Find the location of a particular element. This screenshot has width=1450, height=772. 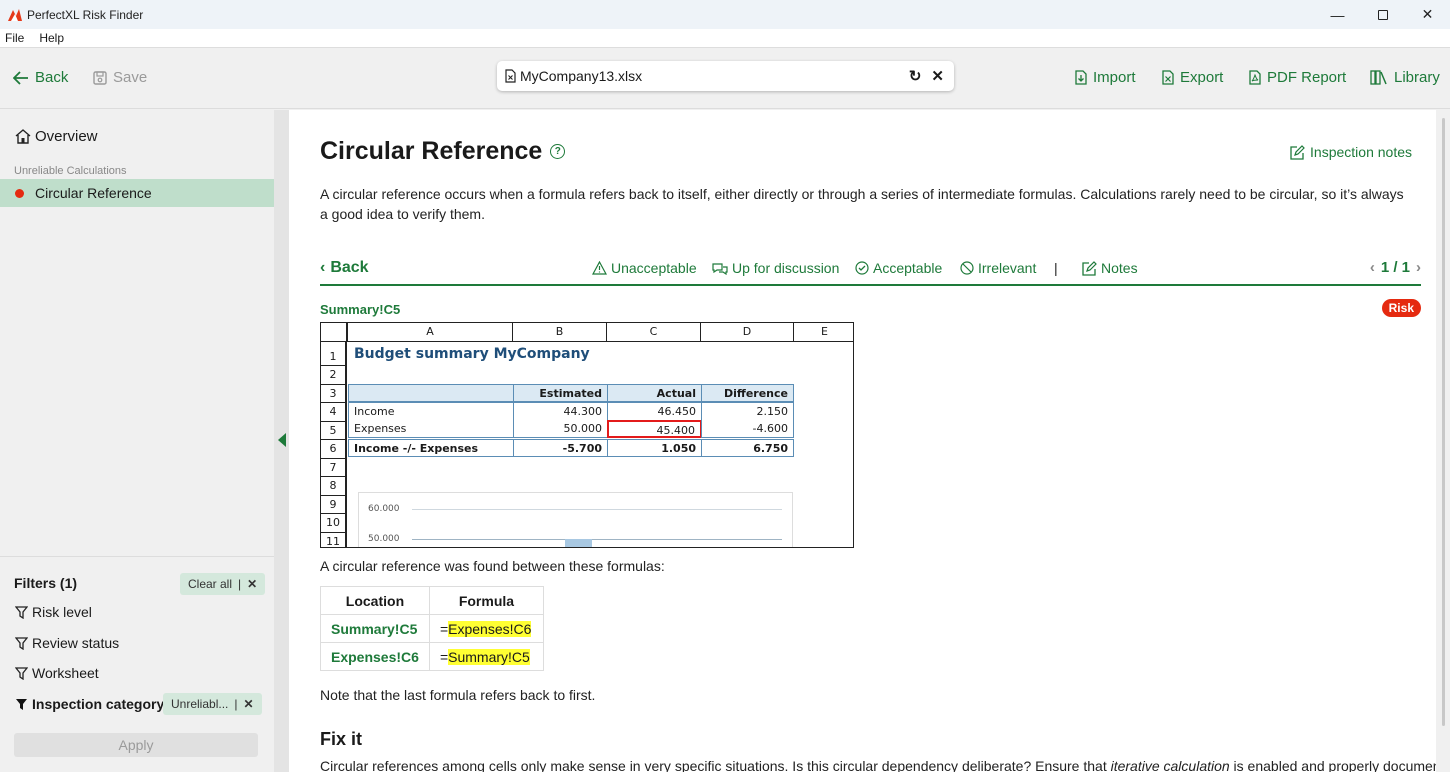

excel-file-icon is located at coordinates (510, 76).